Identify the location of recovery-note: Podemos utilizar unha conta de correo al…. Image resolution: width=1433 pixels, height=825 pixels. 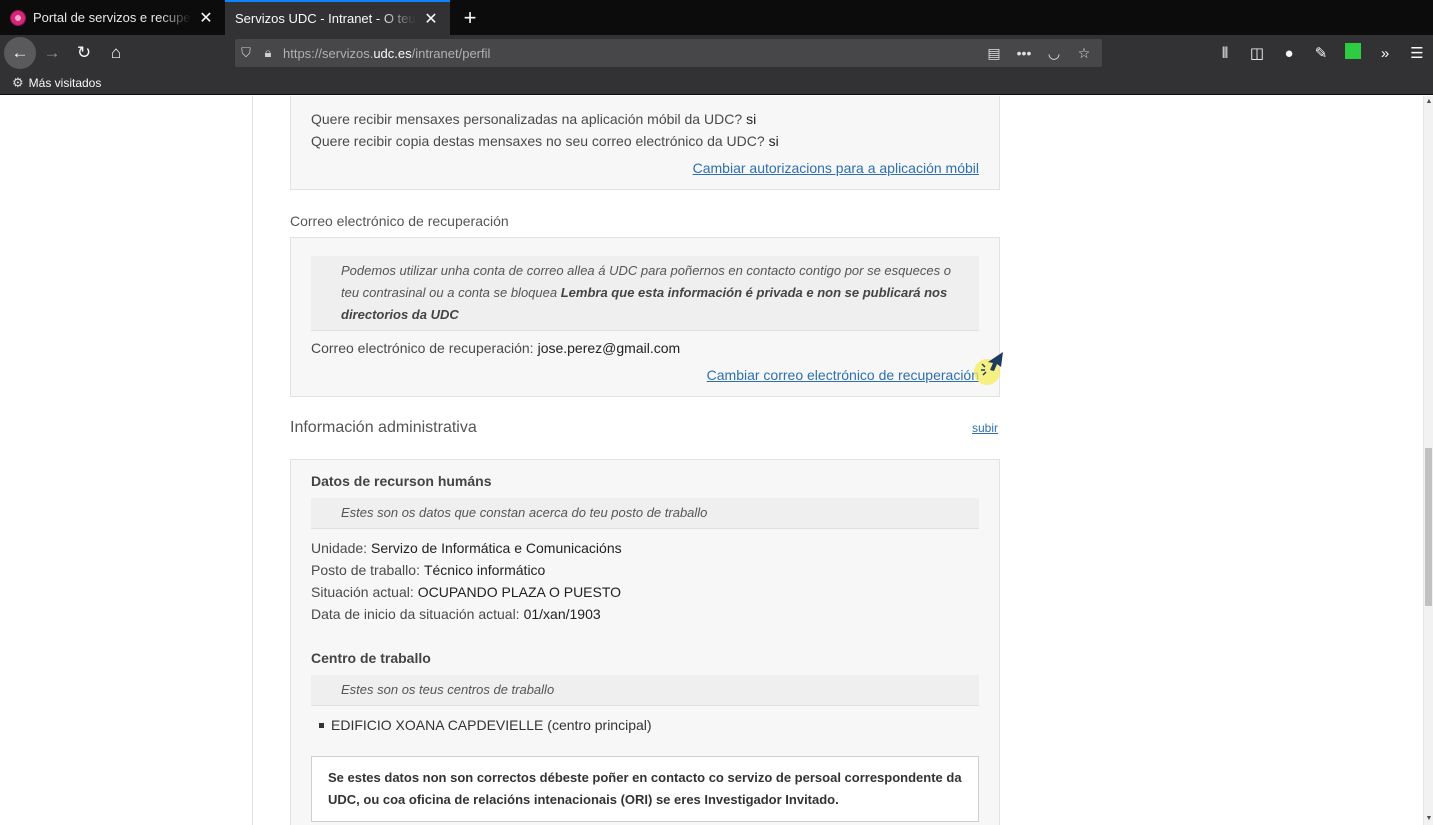
(645, 293).